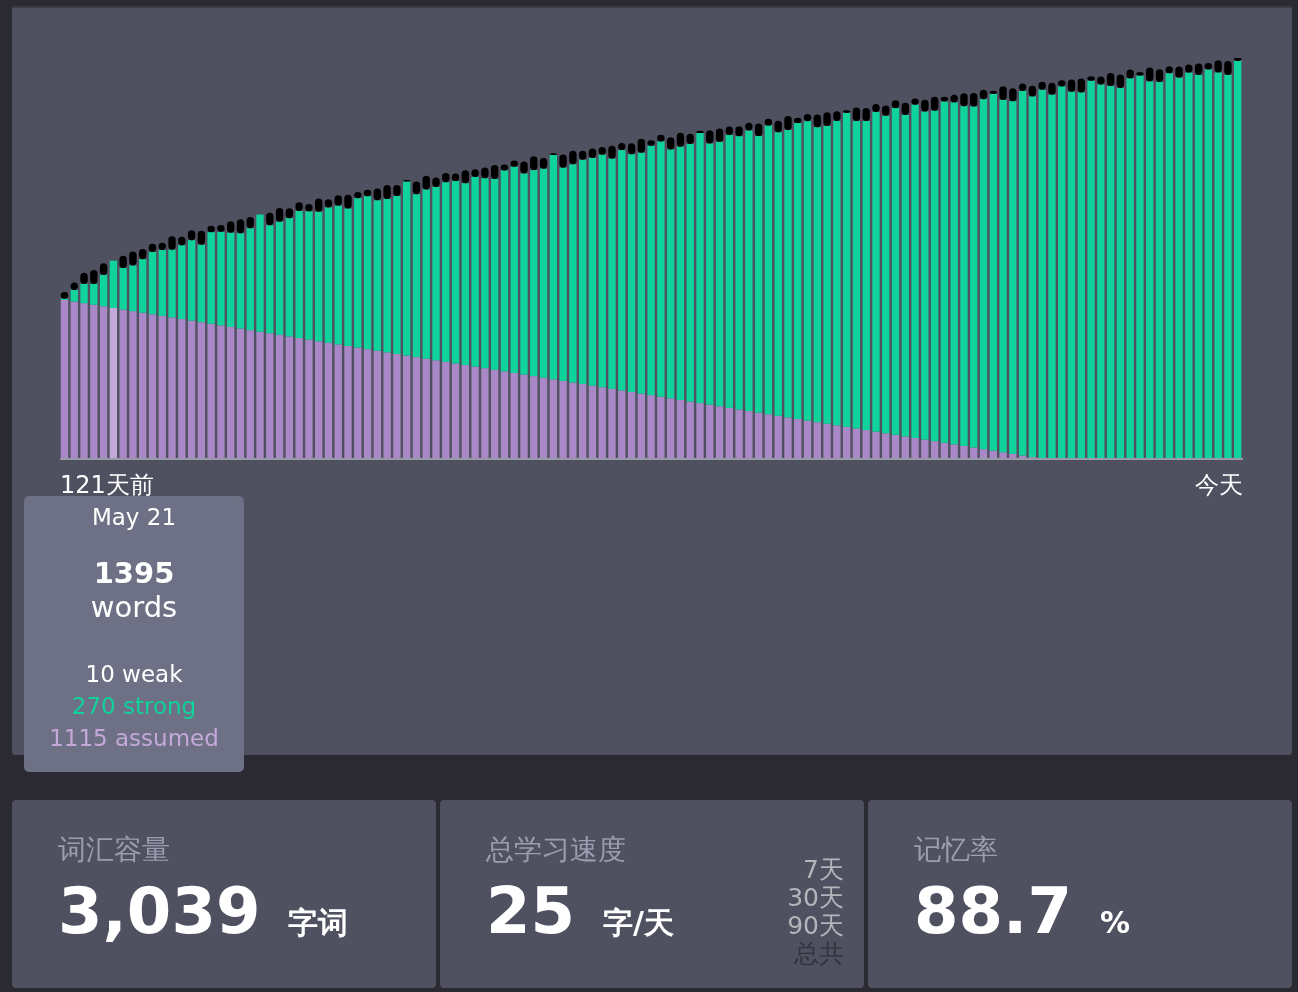  I want to click on tooltip-breakdown: 10 weak, so click(134, 674).